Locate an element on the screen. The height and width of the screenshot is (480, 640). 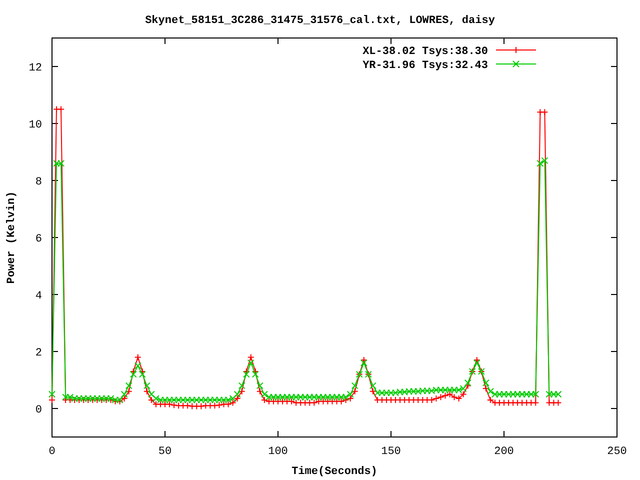
x-tick-label: 50 is located at coordinates (165, 452).